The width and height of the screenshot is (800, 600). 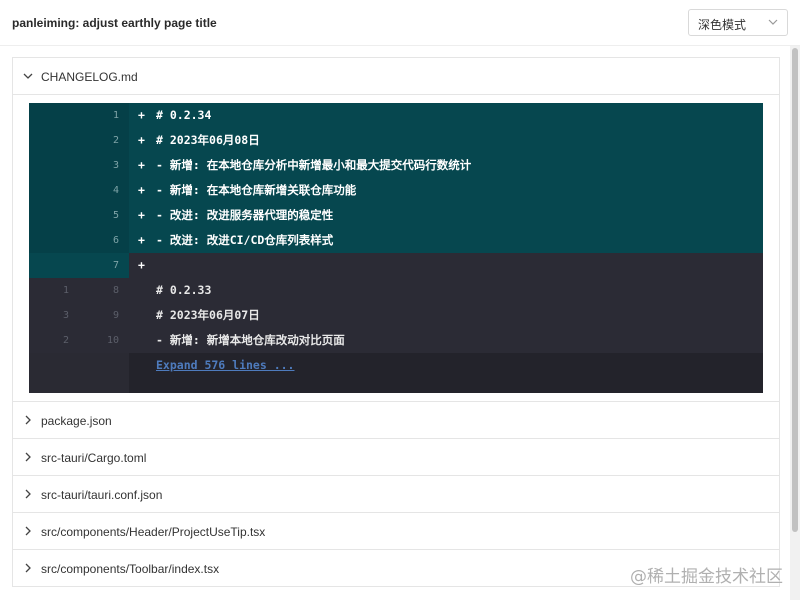 I want to click on old-line-number: 3, so click(x=65, y=315).